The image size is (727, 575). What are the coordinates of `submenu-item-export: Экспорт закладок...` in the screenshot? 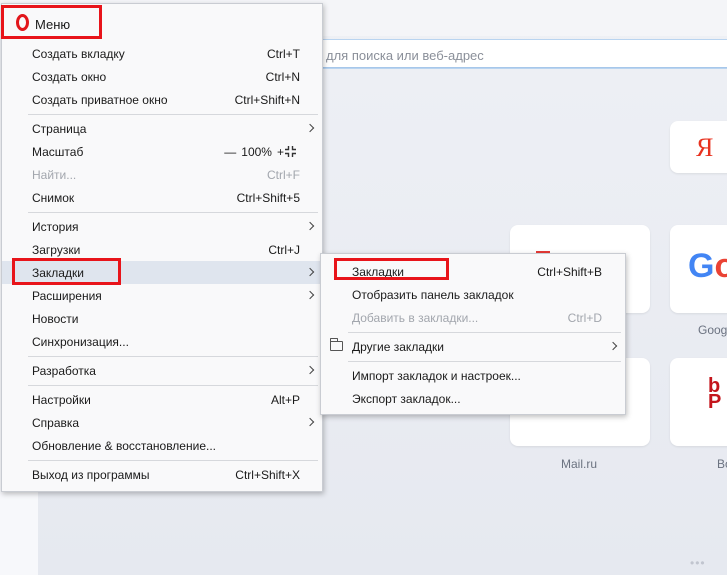 It's located at (473, 398).